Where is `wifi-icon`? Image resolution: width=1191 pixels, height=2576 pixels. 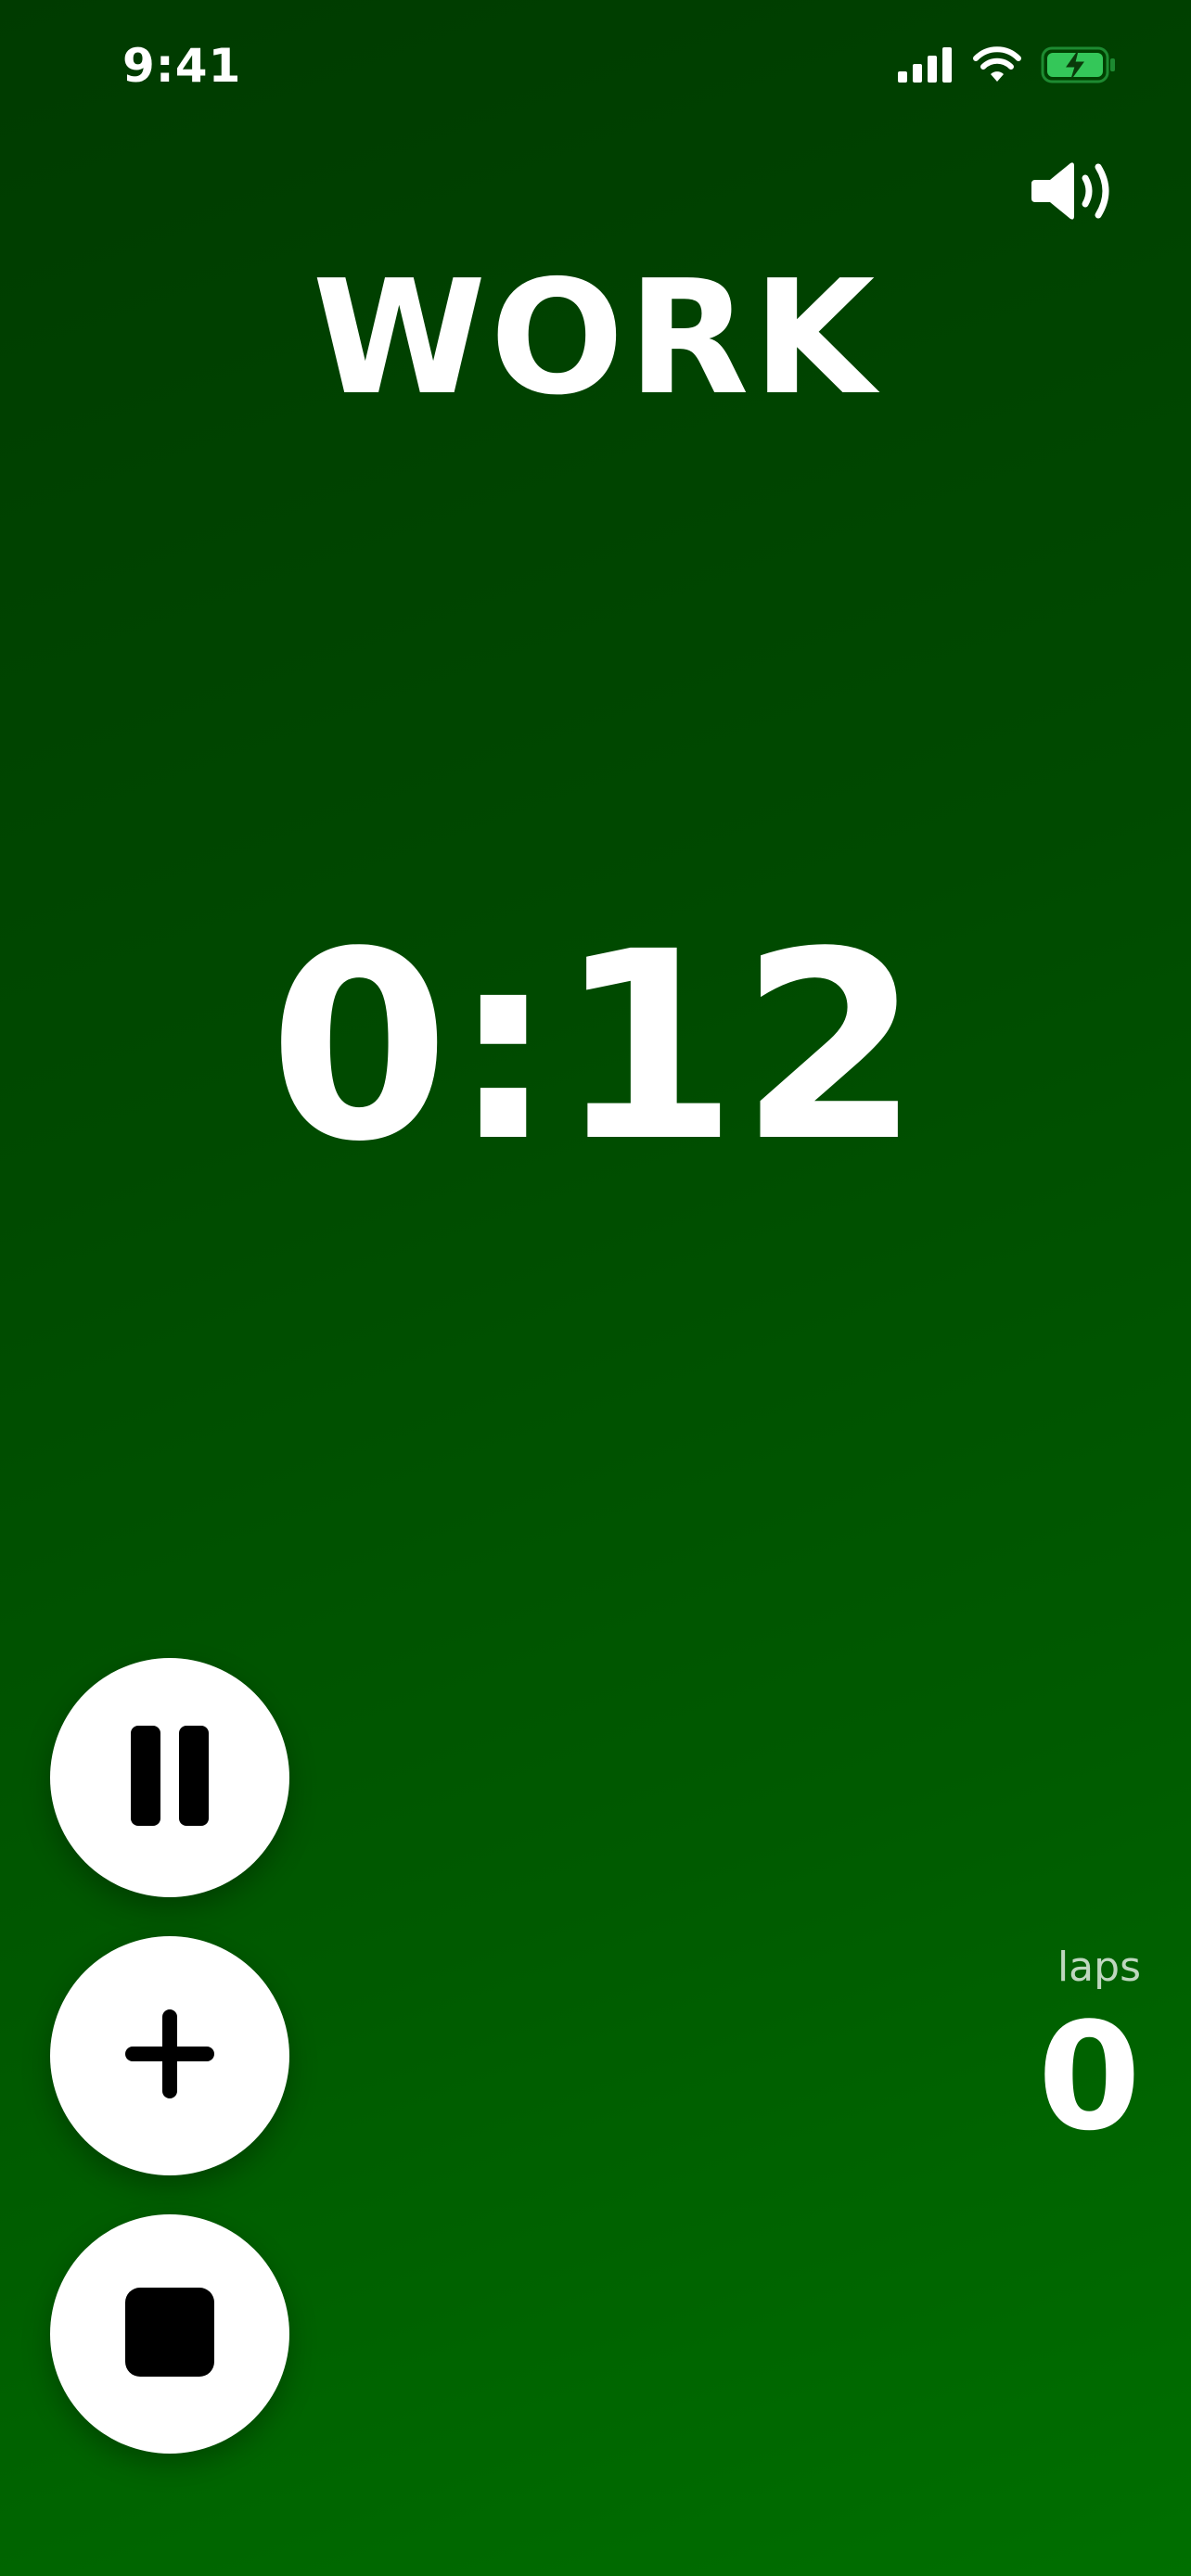
wifi-icon is located at coordinates (997, 64).